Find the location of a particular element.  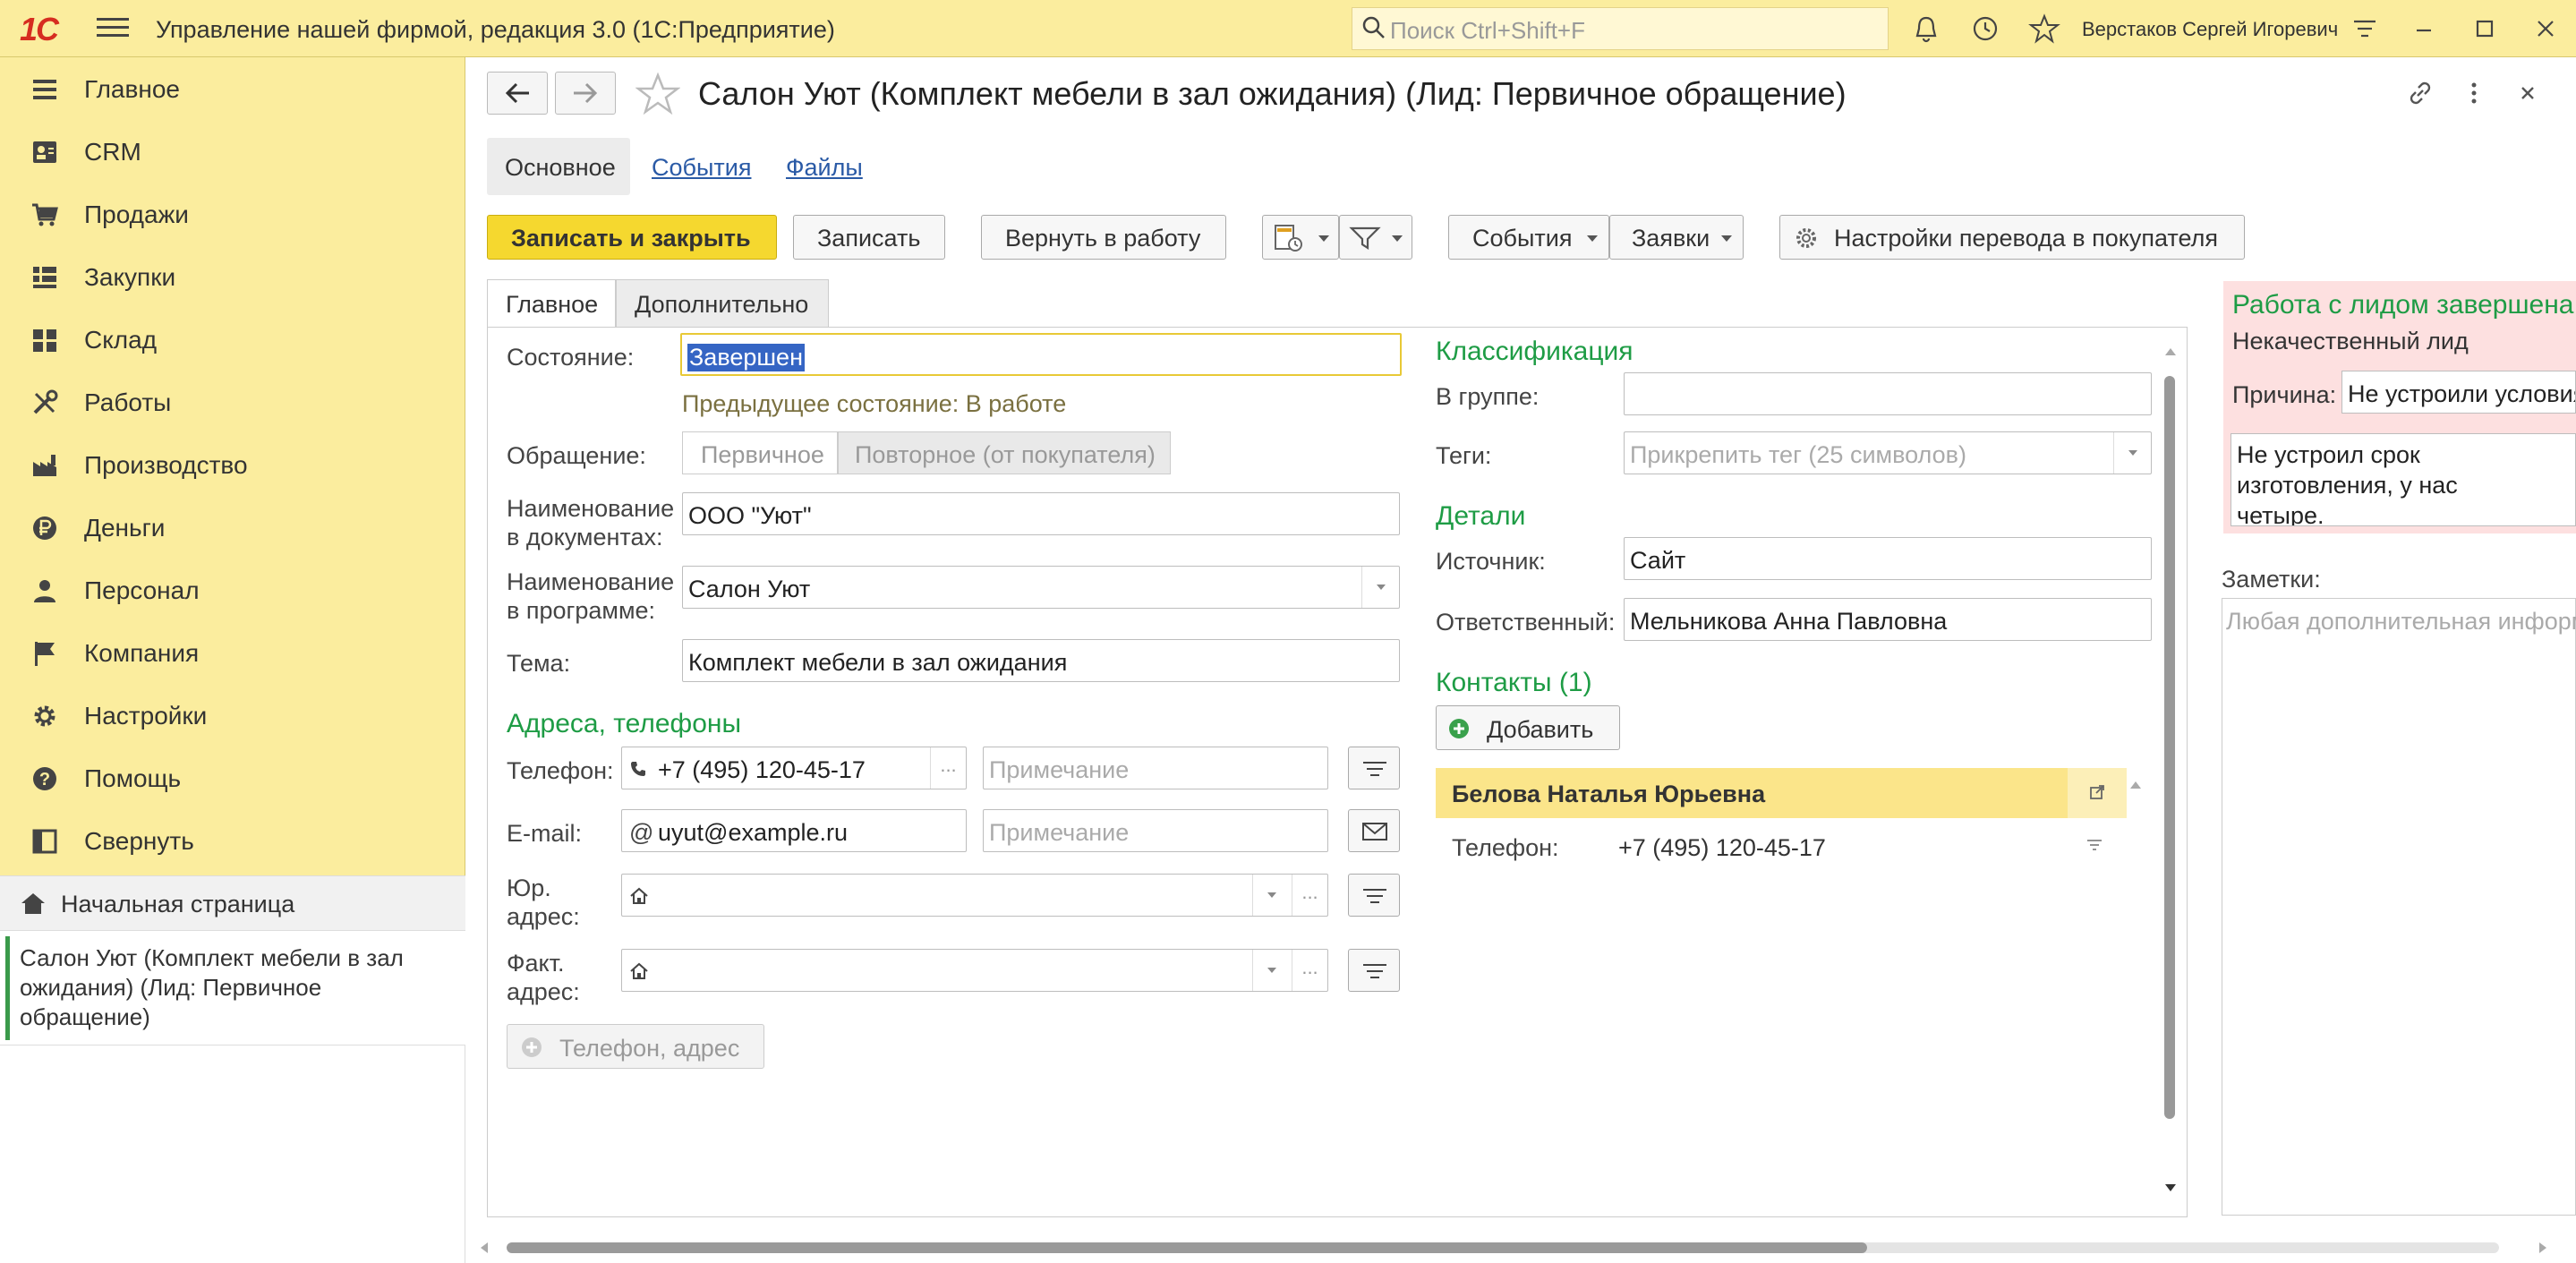

star-icon is located at coordinates (2044, 29).